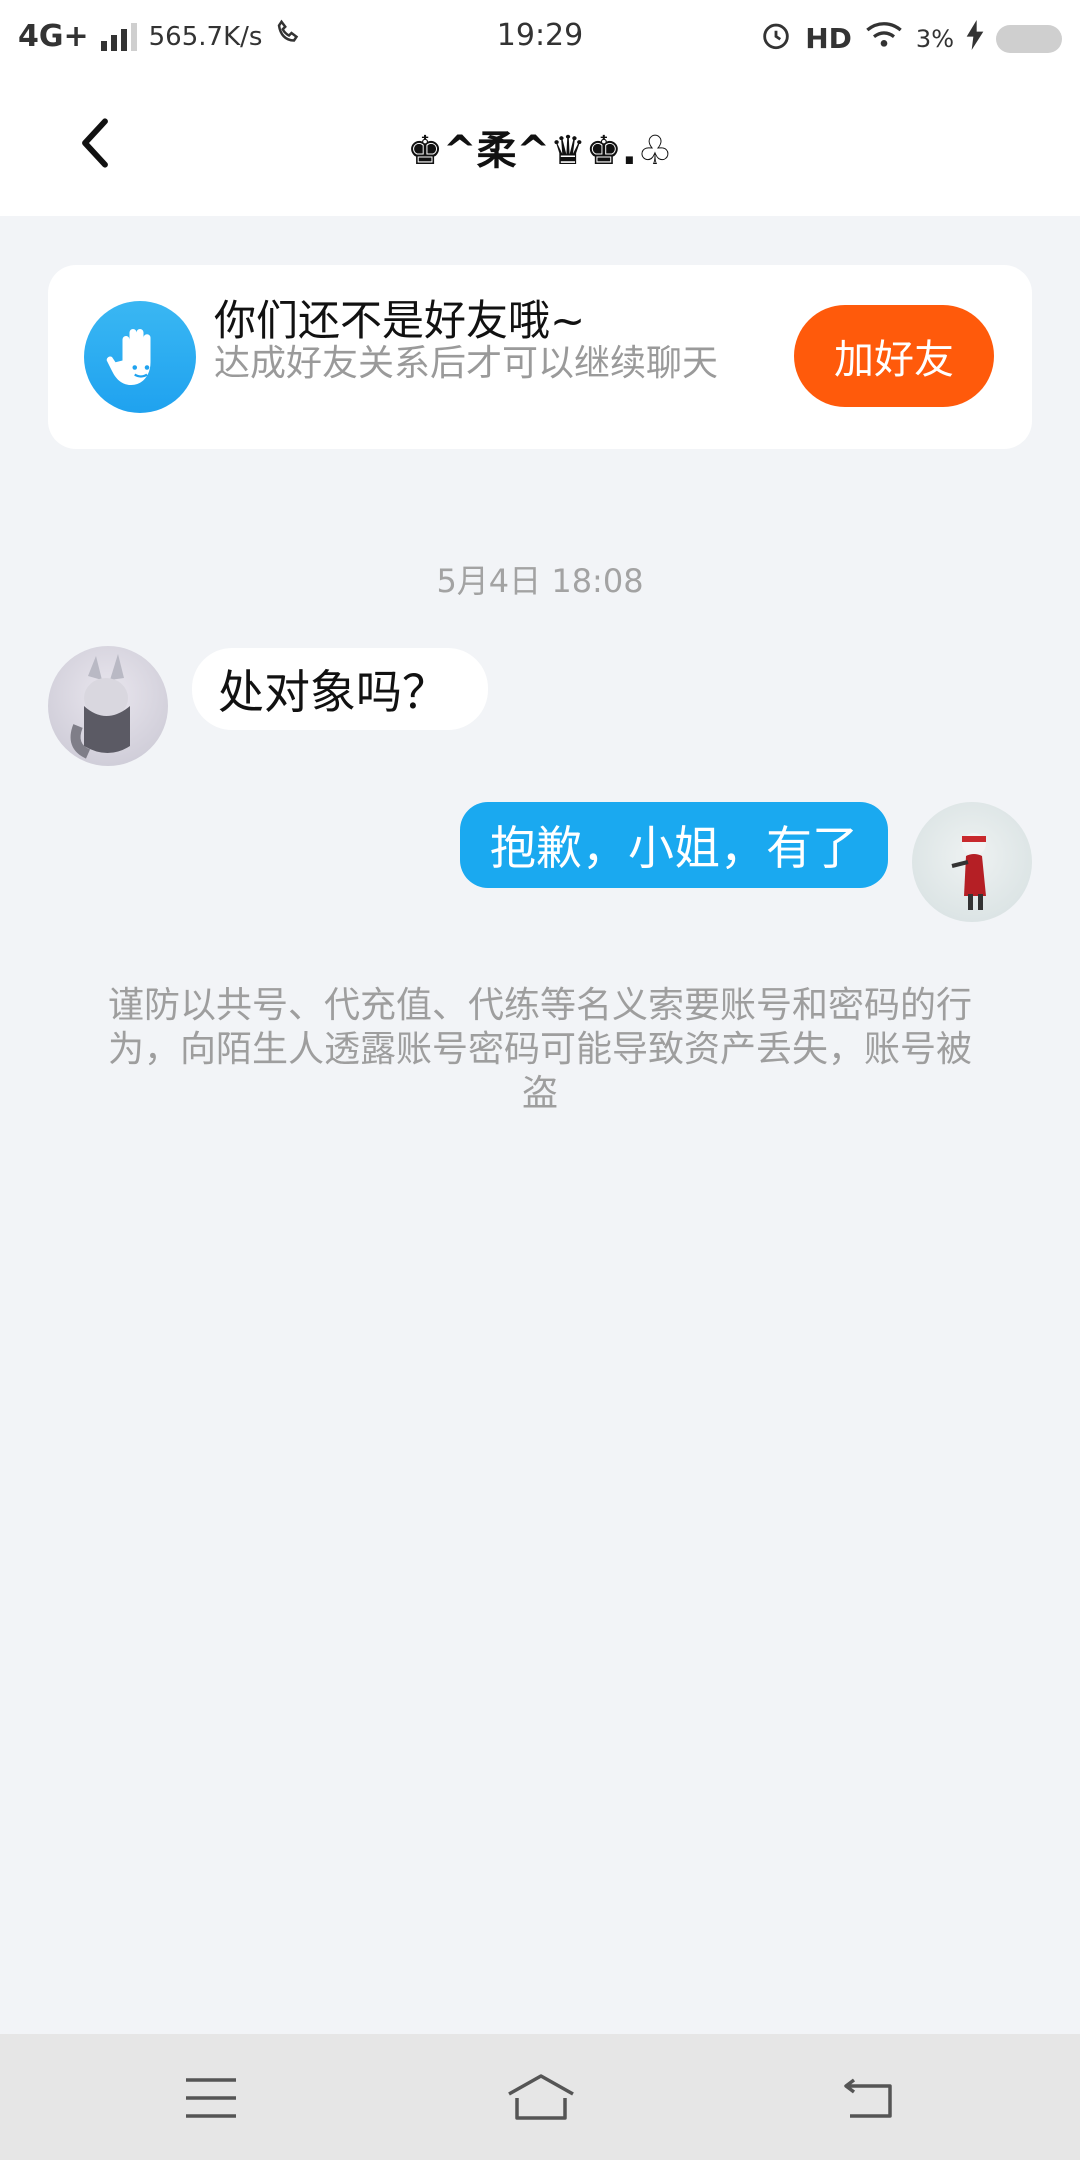  Describe the element at coordinates (910, 38) in the screenshot. I see `status-right: HD 3%` at that location.